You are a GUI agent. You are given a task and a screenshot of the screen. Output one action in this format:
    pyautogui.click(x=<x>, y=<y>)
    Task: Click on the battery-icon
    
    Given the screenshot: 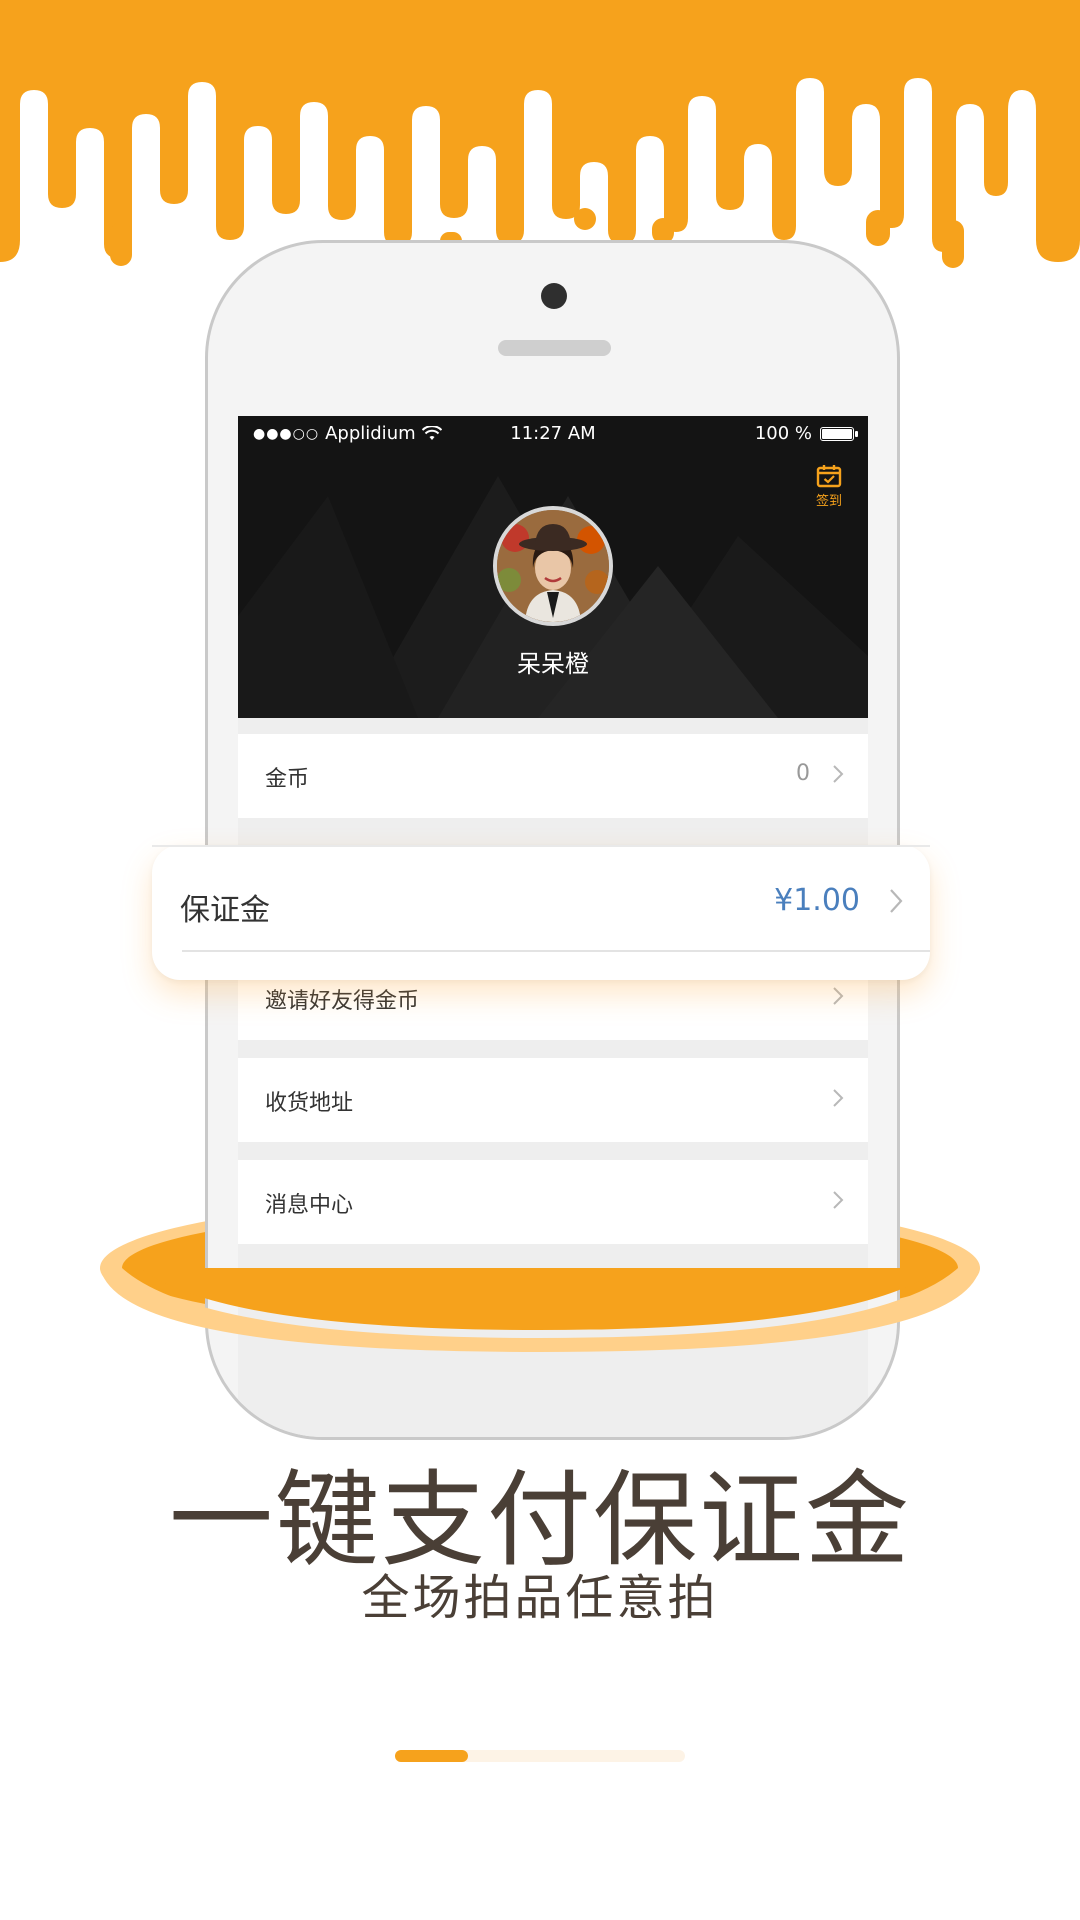 What is the action you would take?
    pyautogui.click(x=839, y=433)
    